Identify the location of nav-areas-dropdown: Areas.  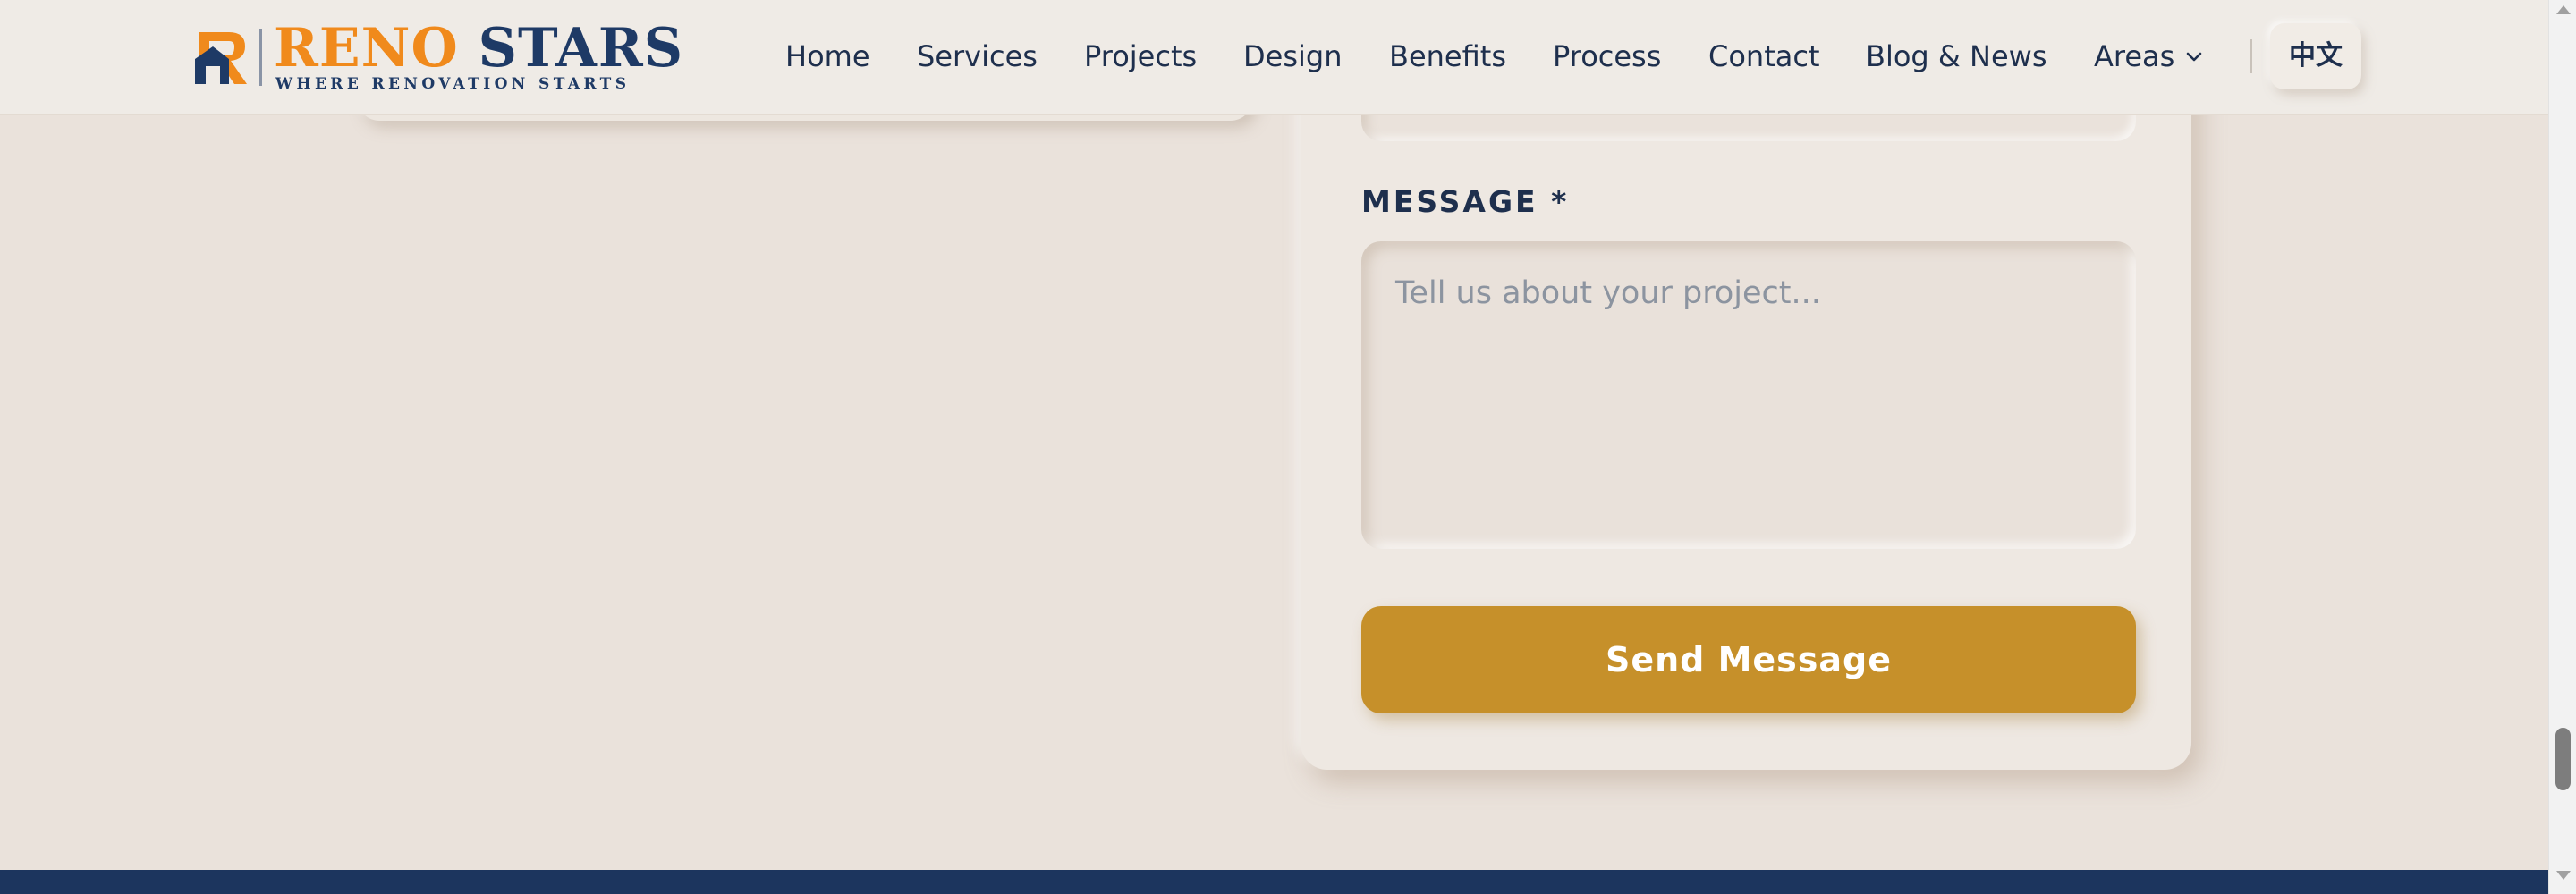
(2149, 57).